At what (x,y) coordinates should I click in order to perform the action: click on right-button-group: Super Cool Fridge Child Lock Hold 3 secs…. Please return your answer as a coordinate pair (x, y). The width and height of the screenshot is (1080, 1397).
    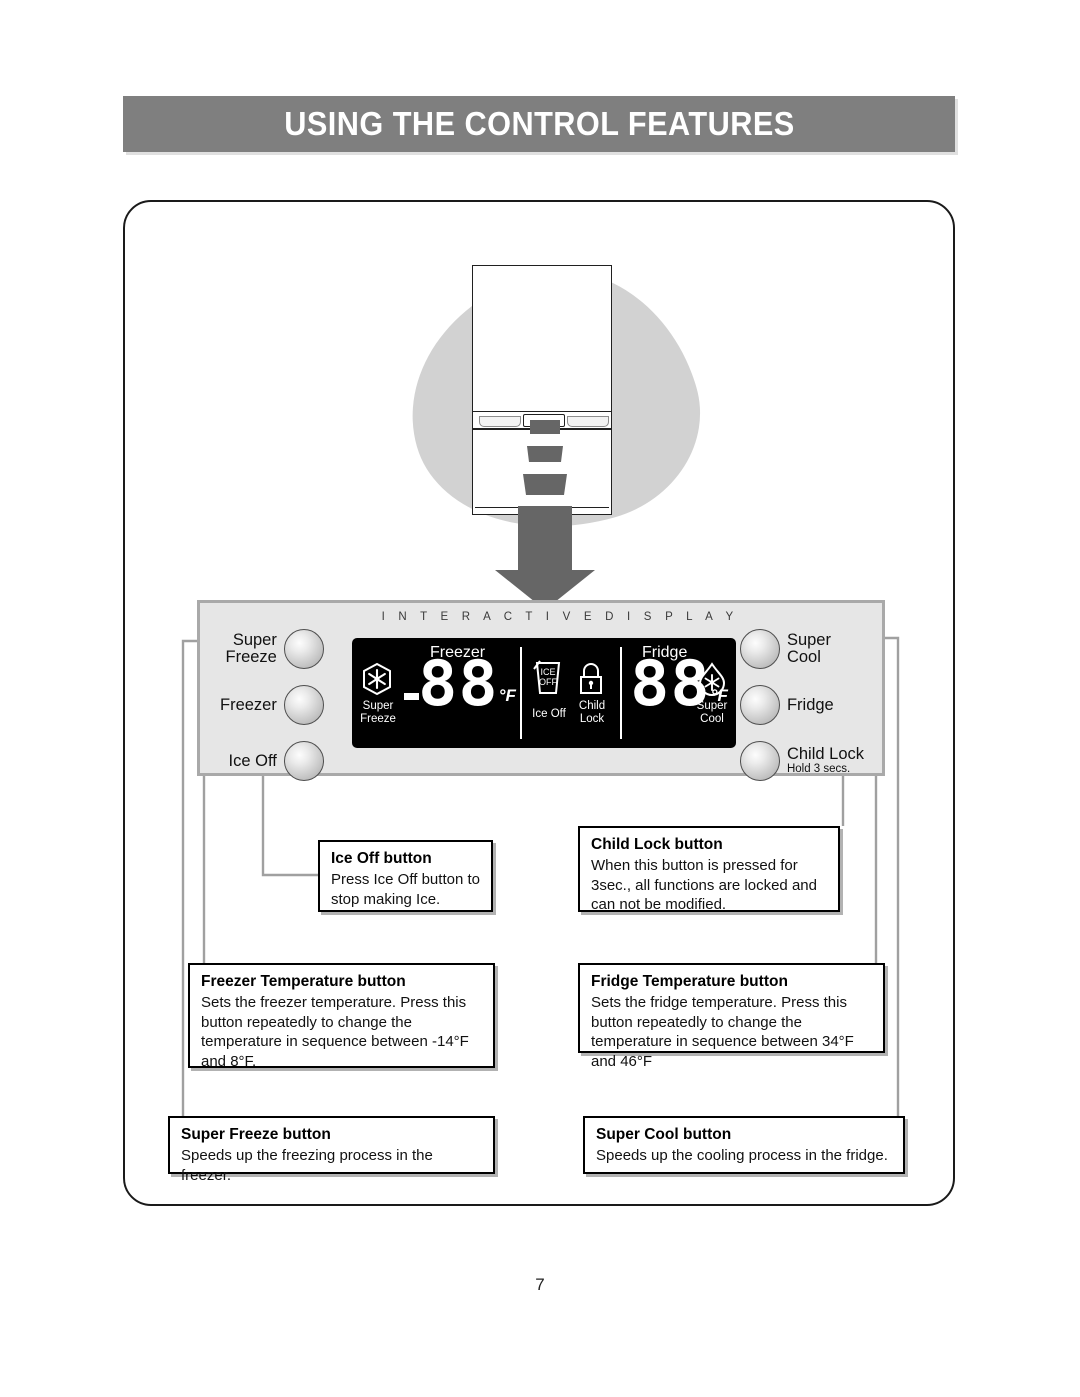
    Looking at the image, I should click on (801, 705).